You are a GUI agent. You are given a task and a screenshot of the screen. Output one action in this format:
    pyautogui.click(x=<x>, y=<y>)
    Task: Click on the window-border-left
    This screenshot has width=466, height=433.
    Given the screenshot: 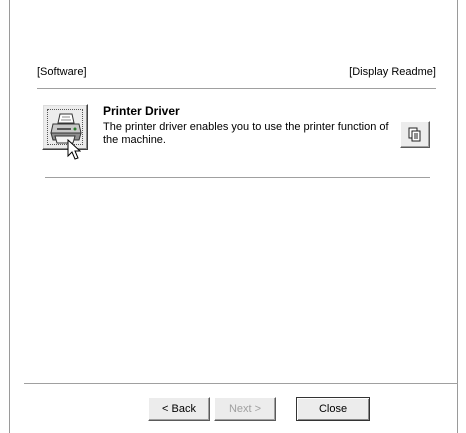 What is the action you would take?
    pyautogui.click(x=9, y=216)
    